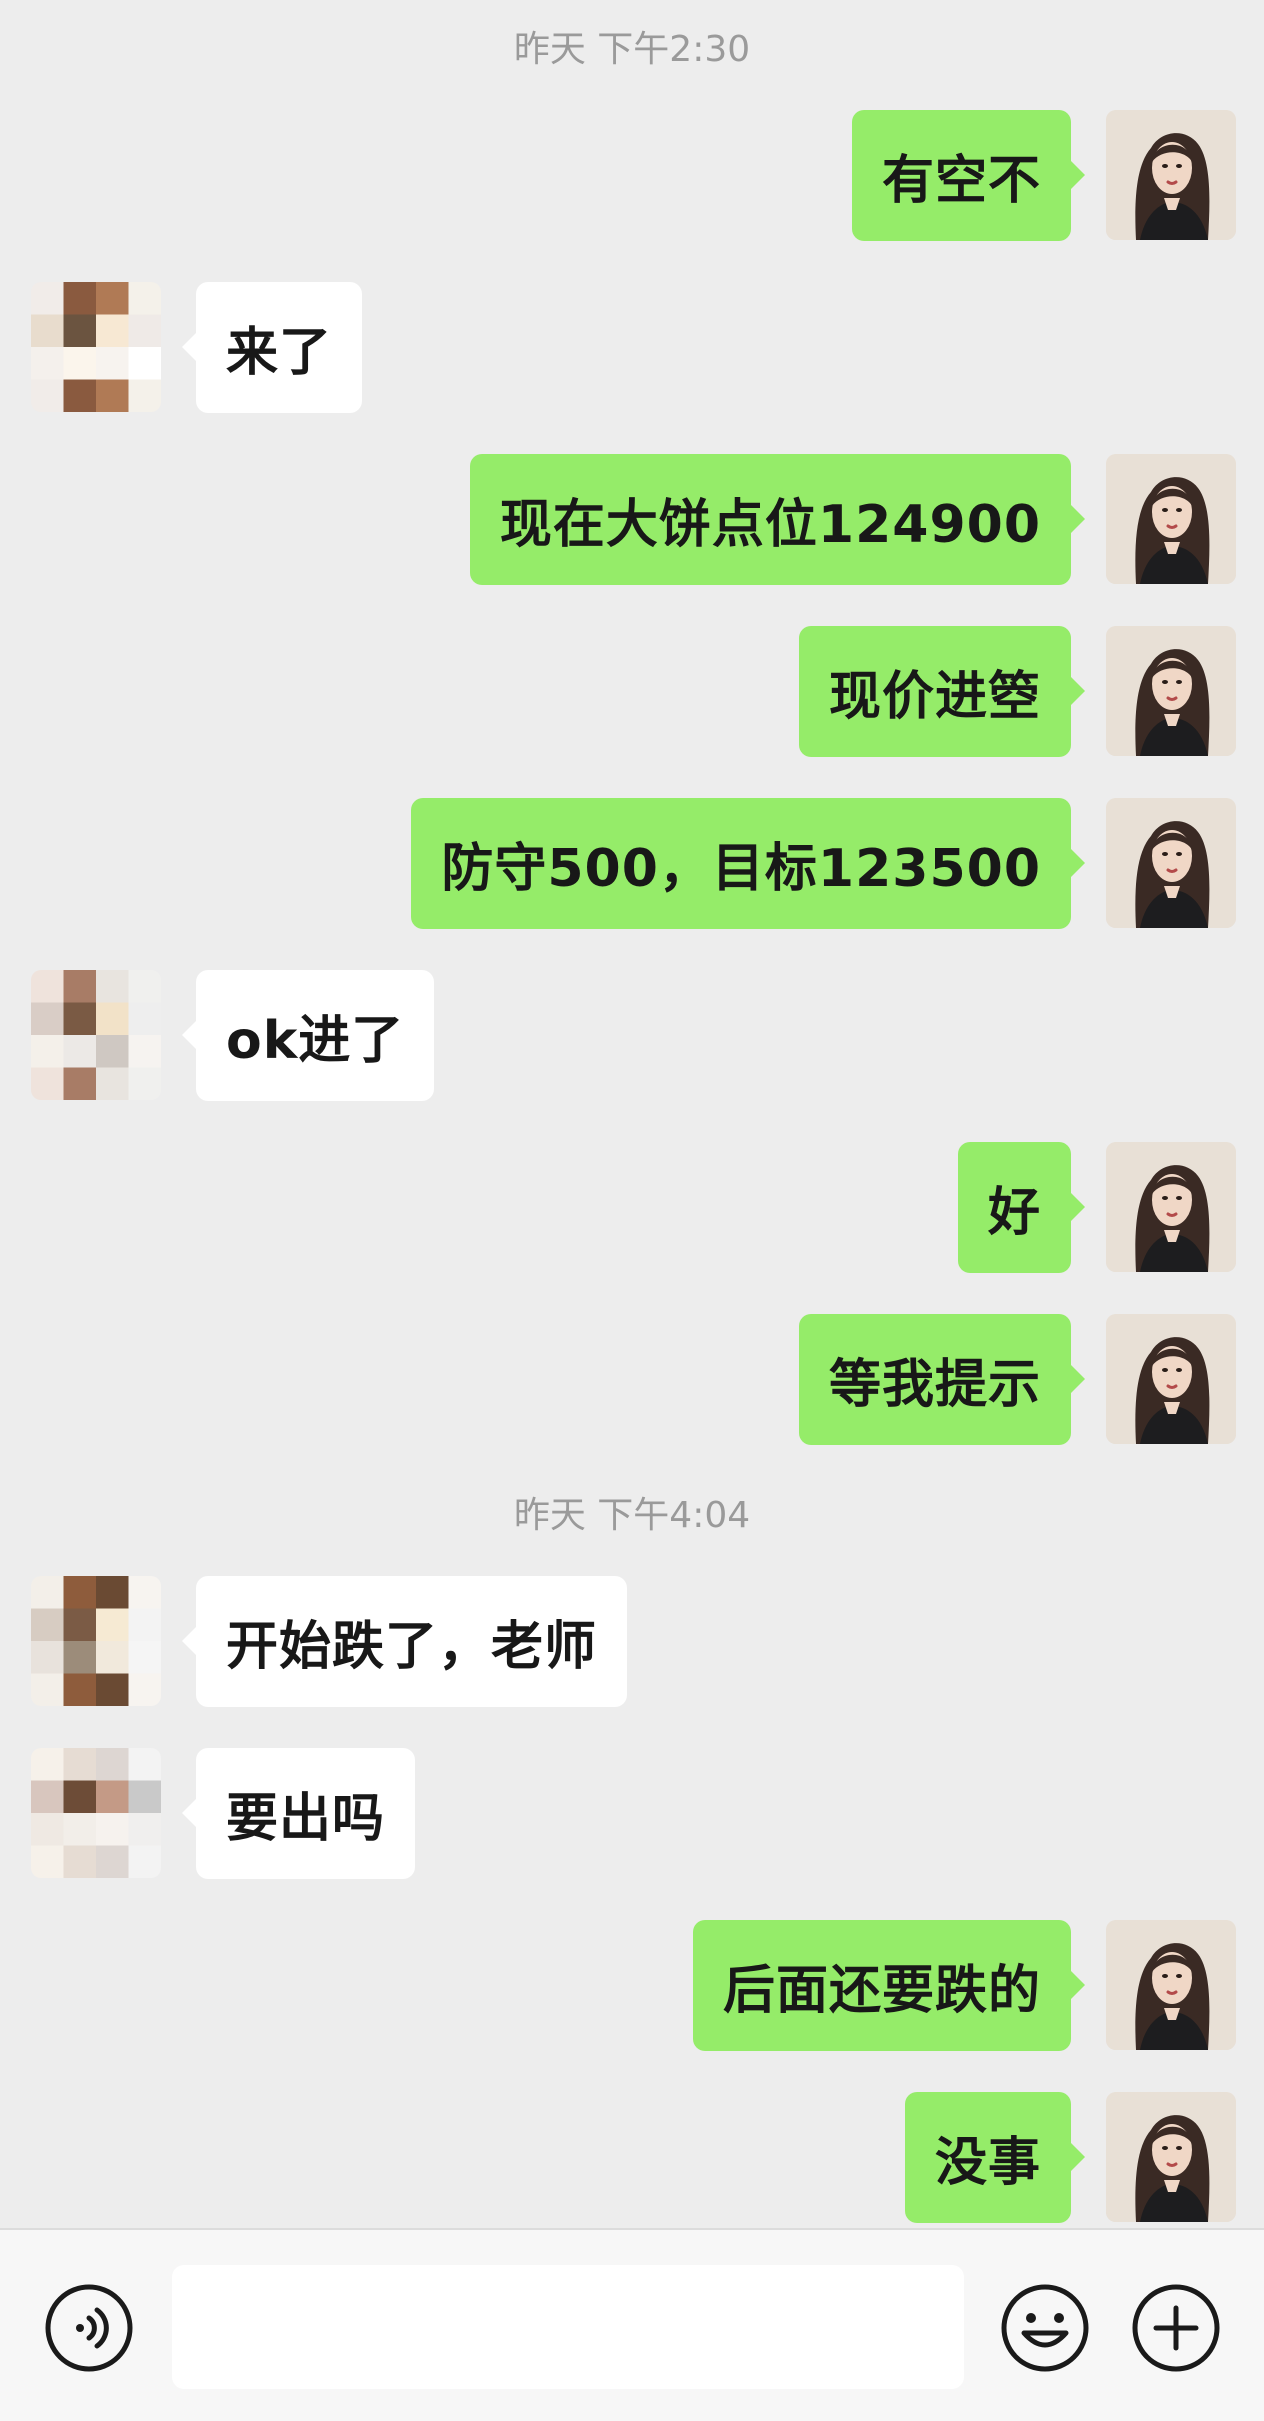  I want to click on received-message: 开始跌了，老师, so click(632, 1641).